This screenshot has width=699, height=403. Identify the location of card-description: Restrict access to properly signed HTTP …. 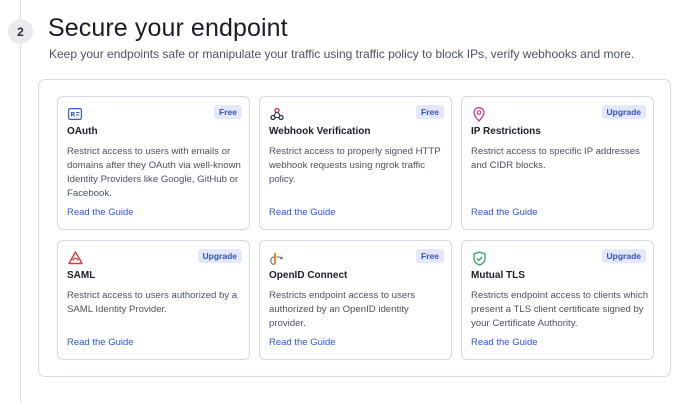
(355, 165).